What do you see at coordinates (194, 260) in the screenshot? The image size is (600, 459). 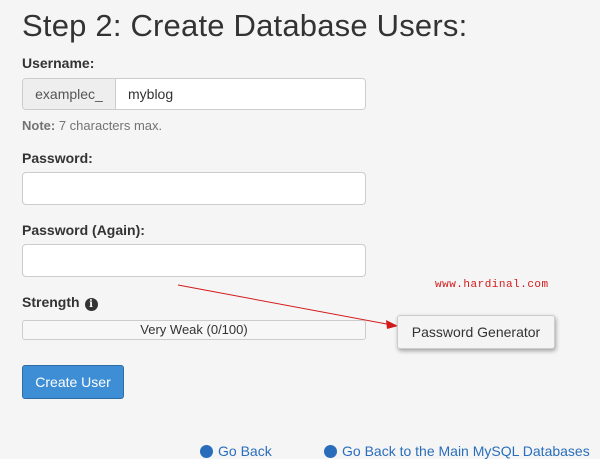 I see `password-again-input` at bounding box center [194, 260].